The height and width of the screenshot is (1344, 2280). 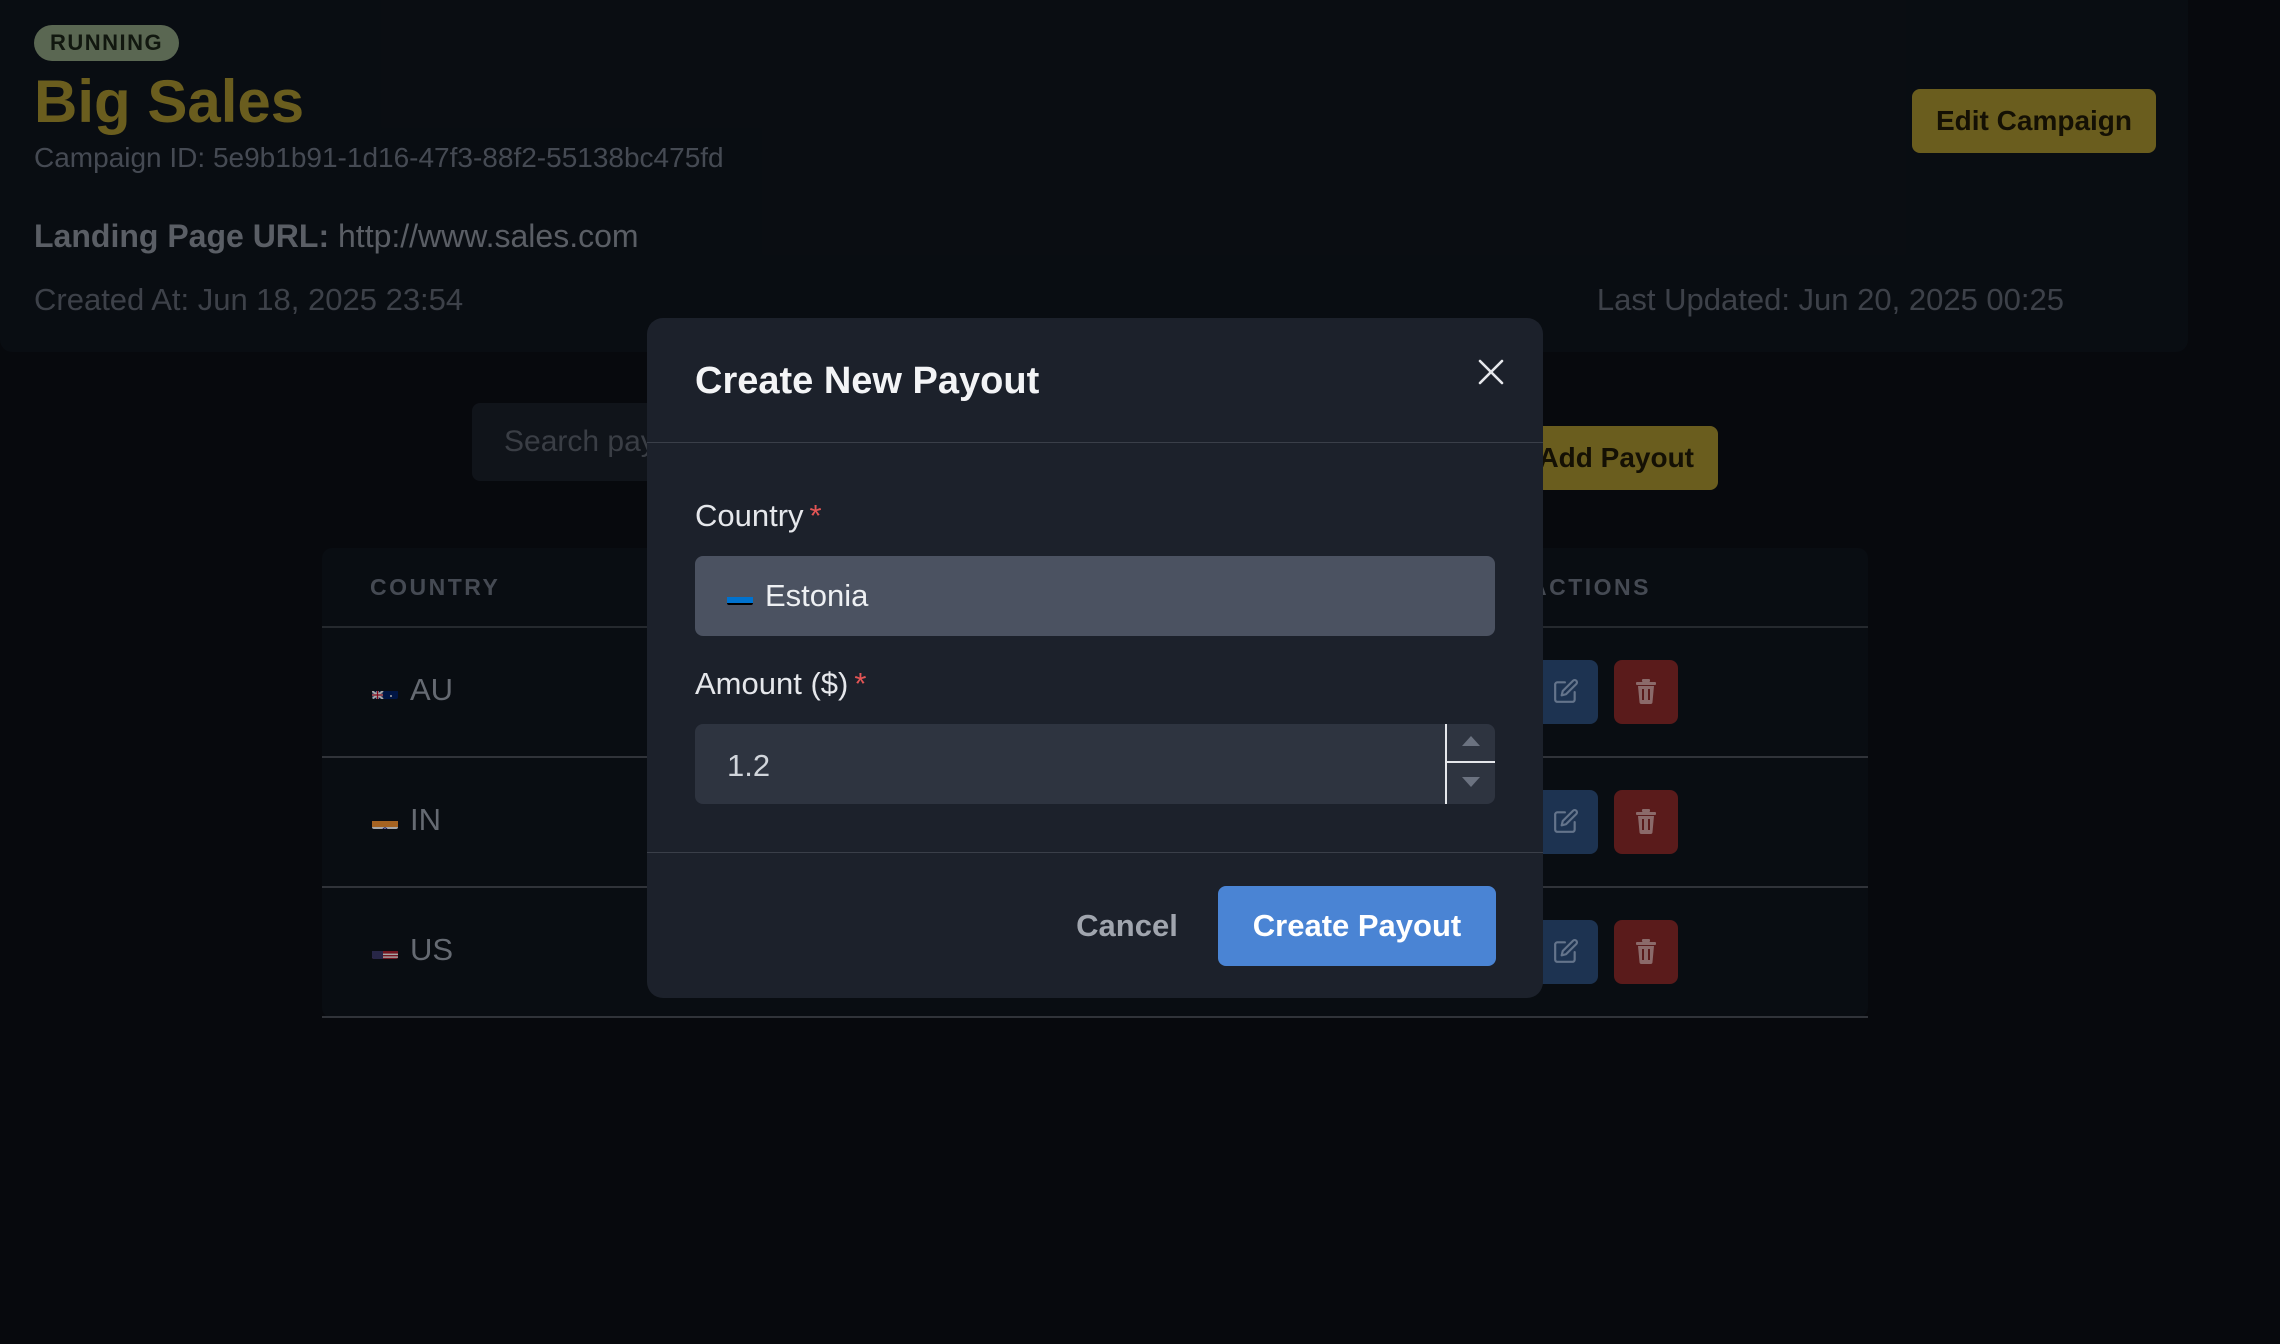 I want to click on close-icon, so click(x=1491, y=374).